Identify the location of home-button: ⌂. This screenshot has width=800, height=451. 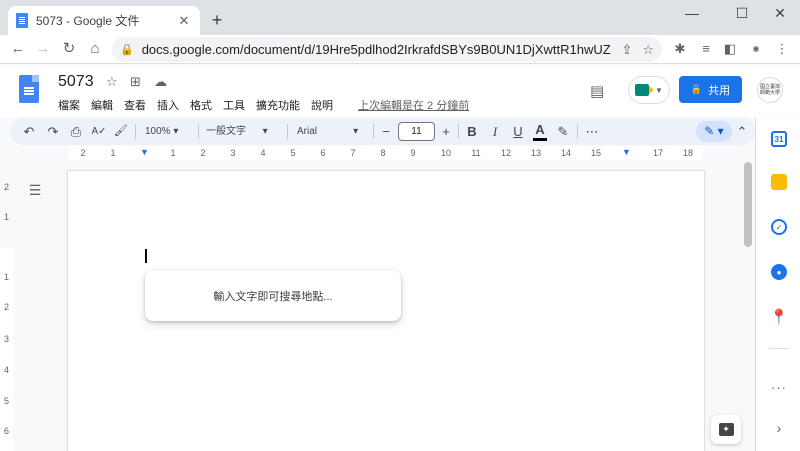
(95, 49).